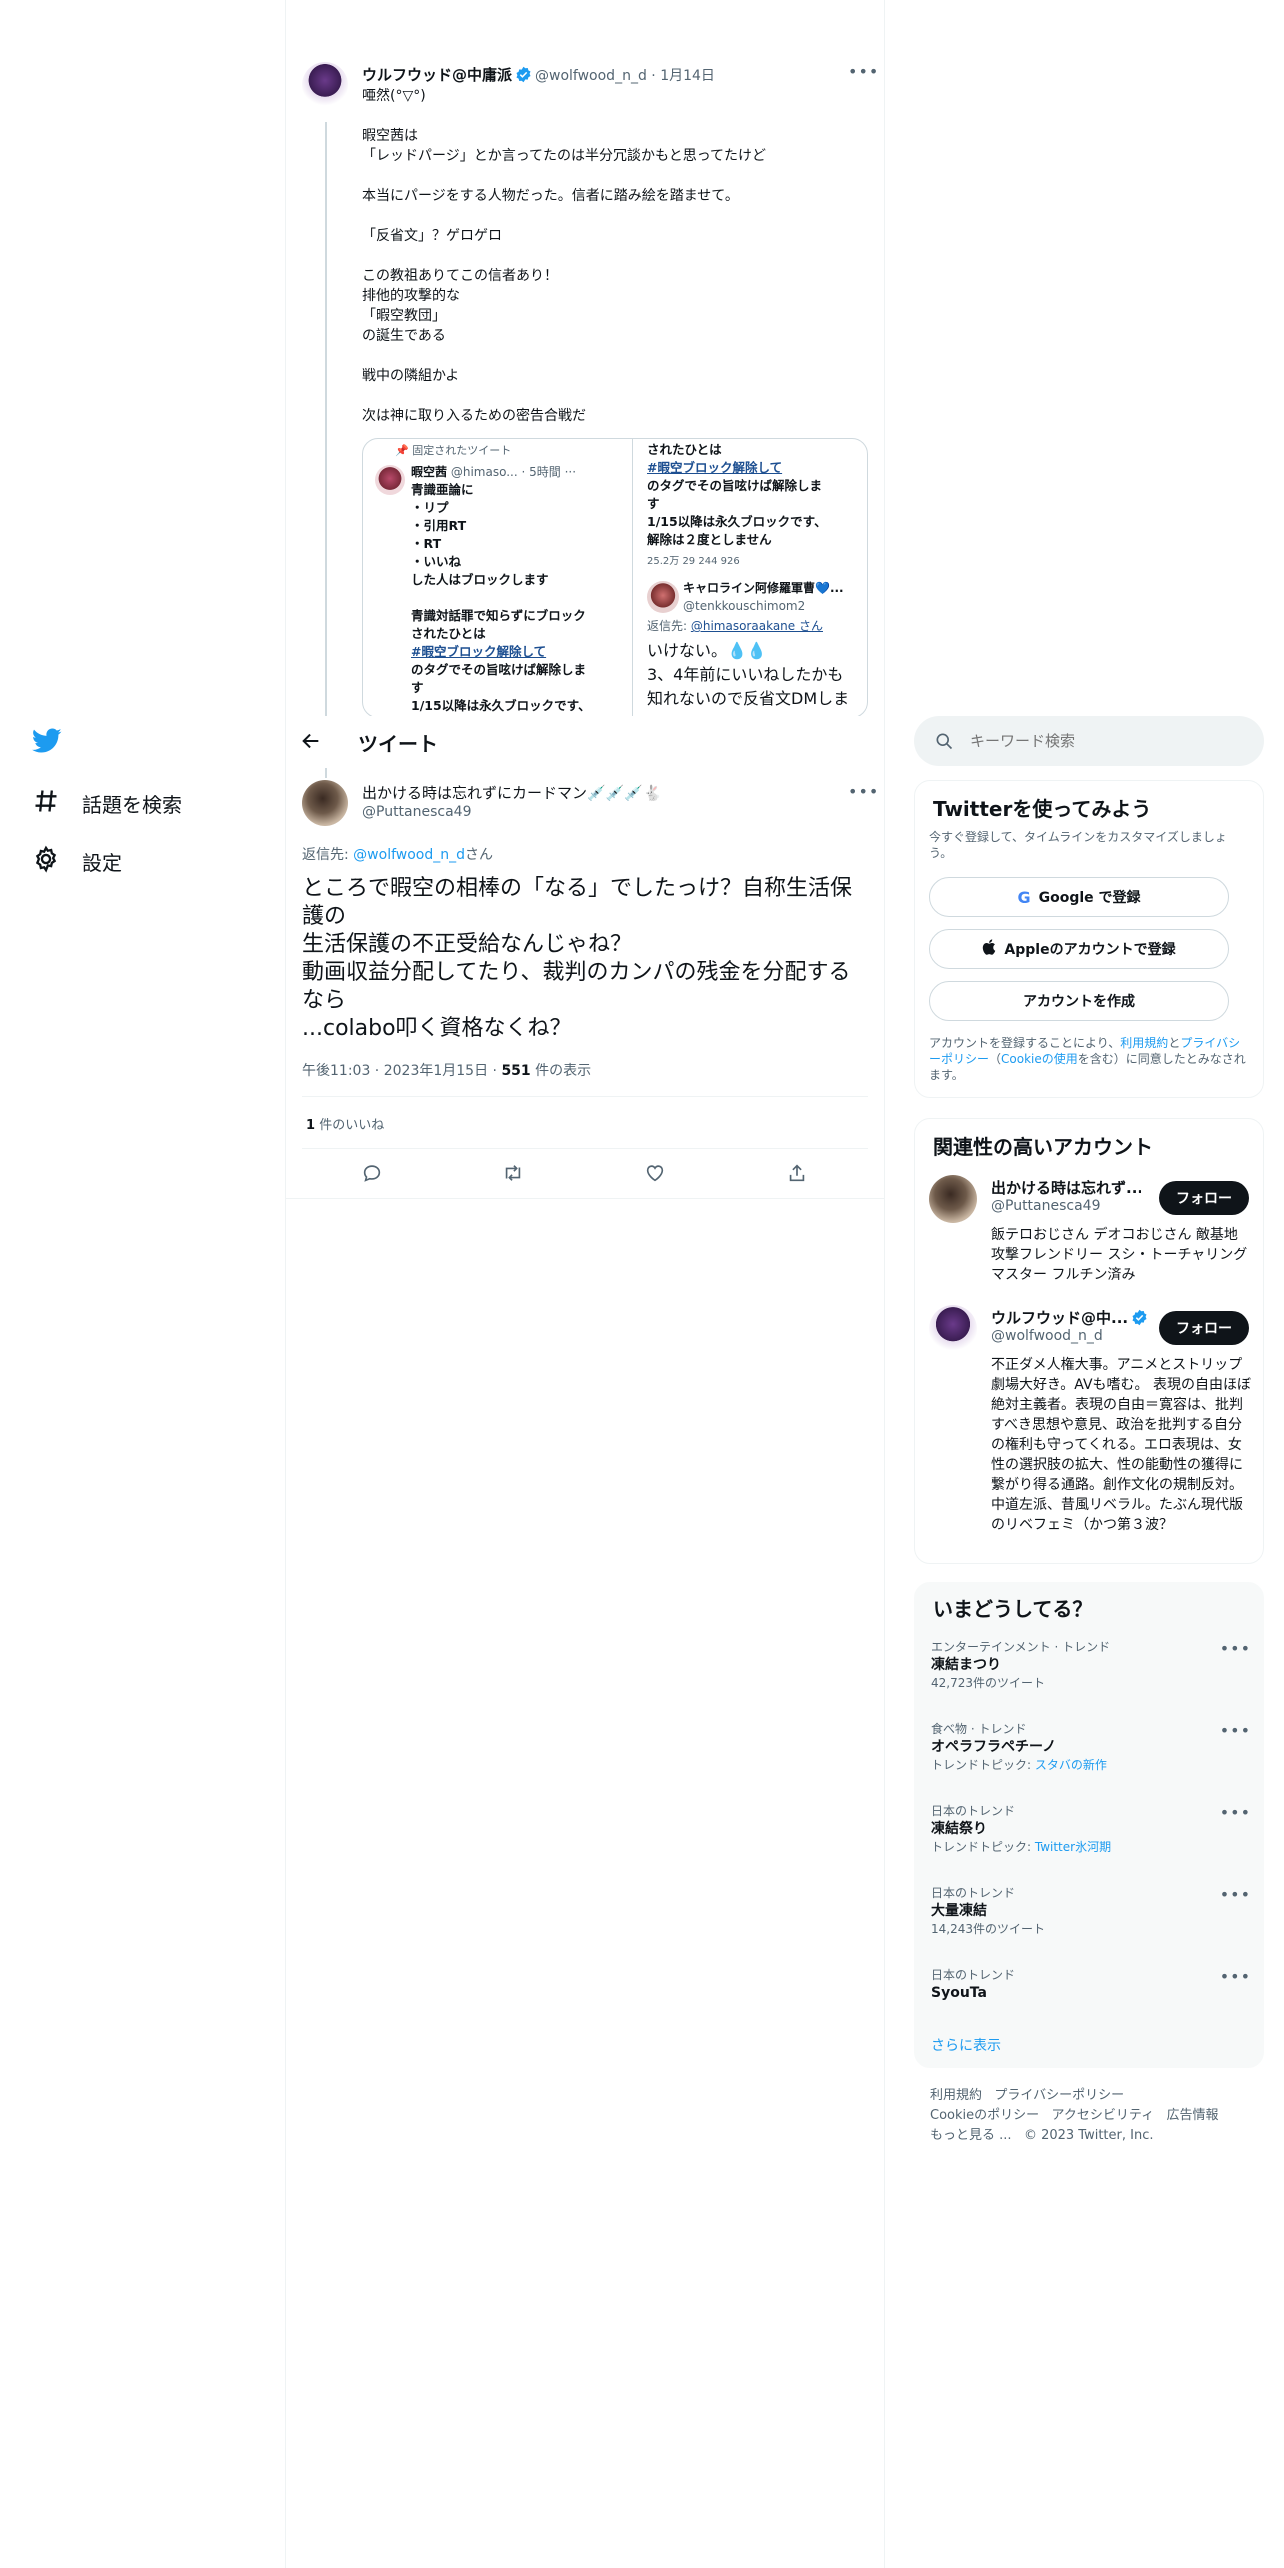 This screenshot has width=1284, height=2568. What do you see at coordinates (973, 1811) in the screenshot?
I see `trend-meta: 日本のトレンド` at bounding box center [973, 1811].